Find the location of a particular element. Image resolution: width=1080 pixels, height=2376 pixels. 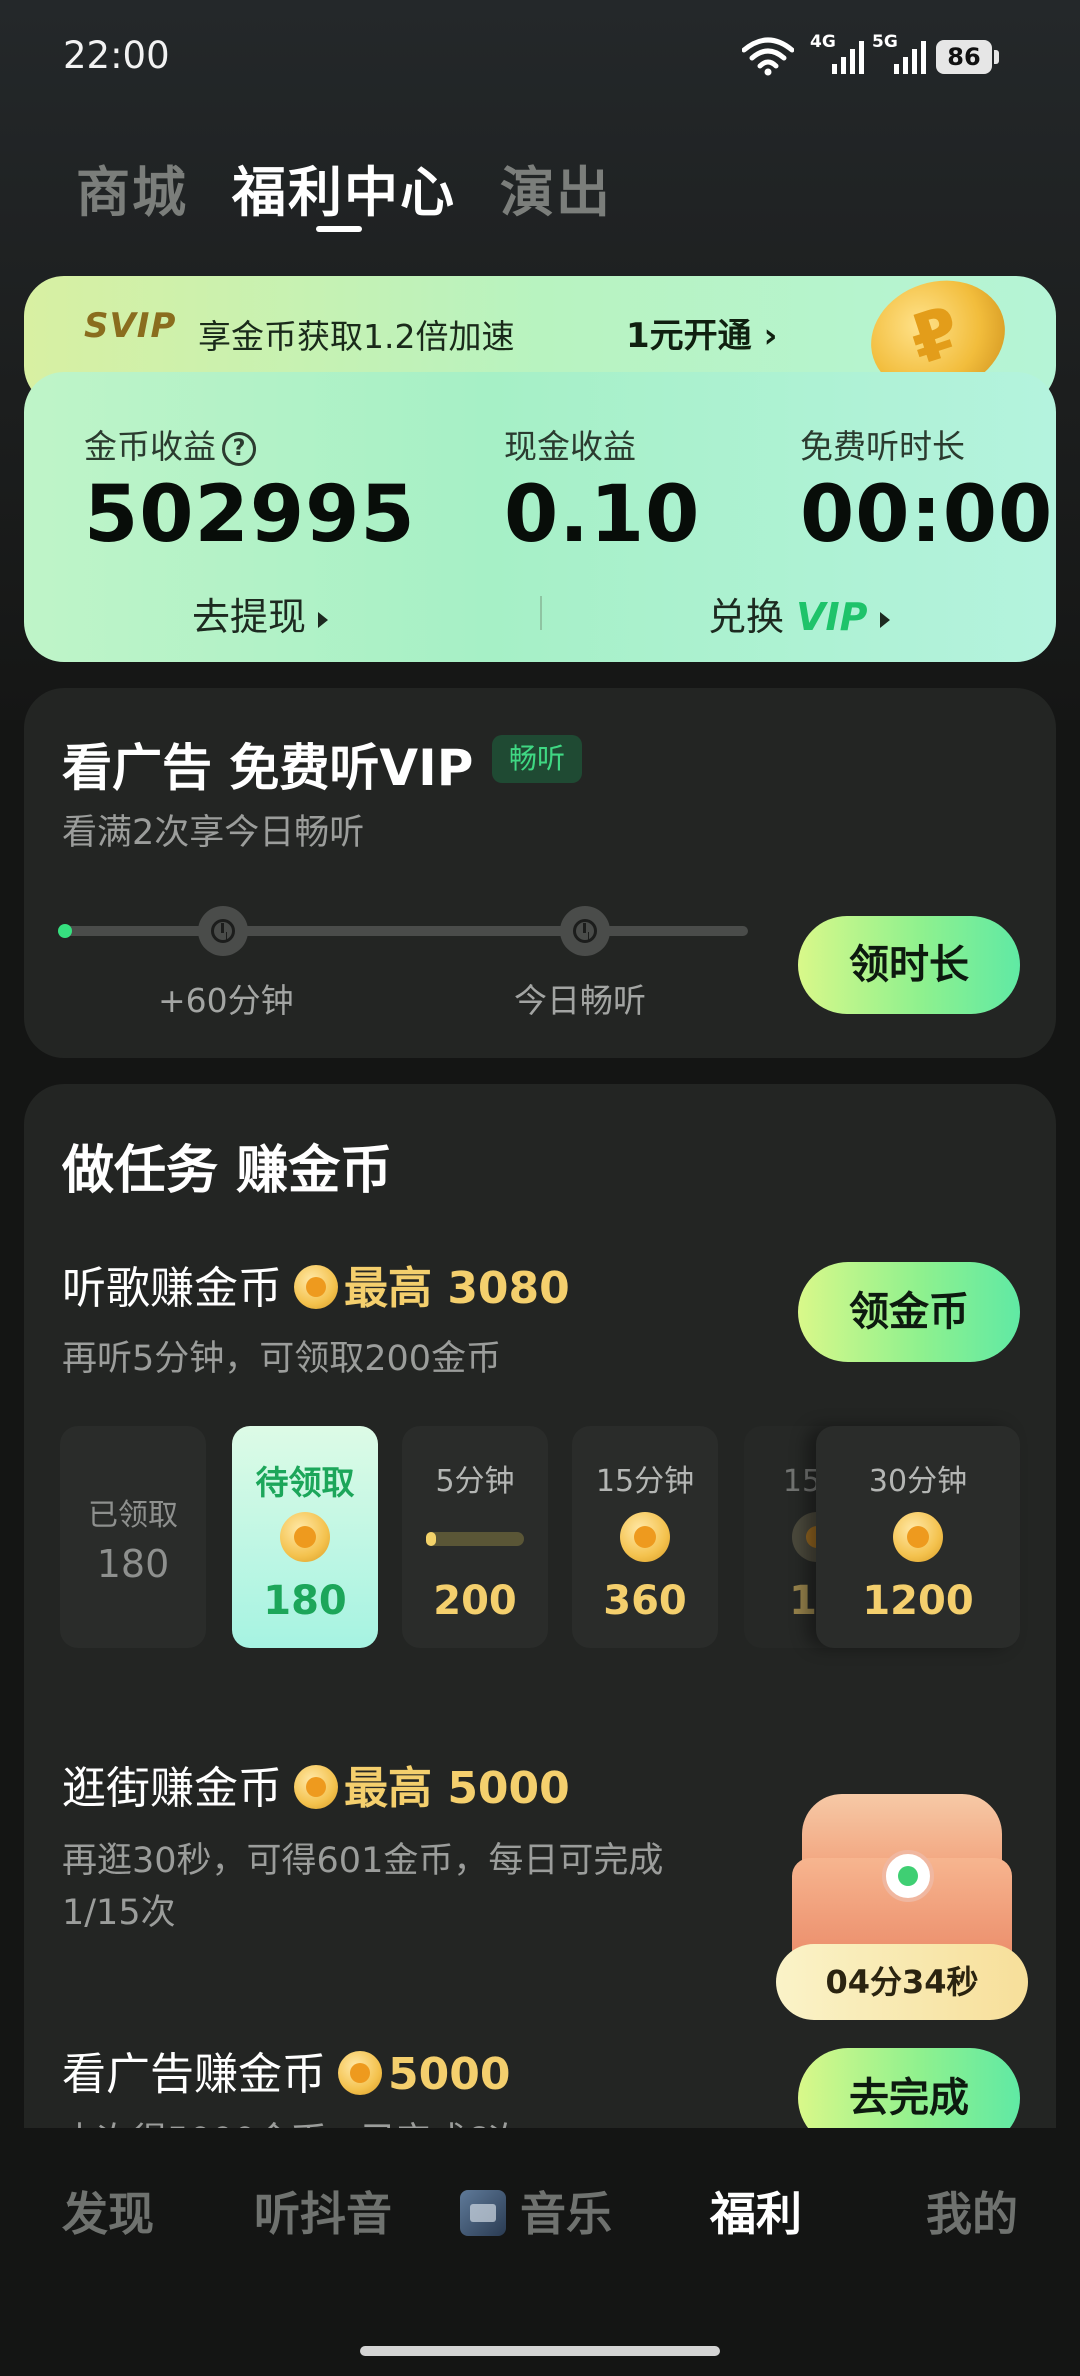

cash-earnings-value: 0.10 is located at coordinates (602, 515).